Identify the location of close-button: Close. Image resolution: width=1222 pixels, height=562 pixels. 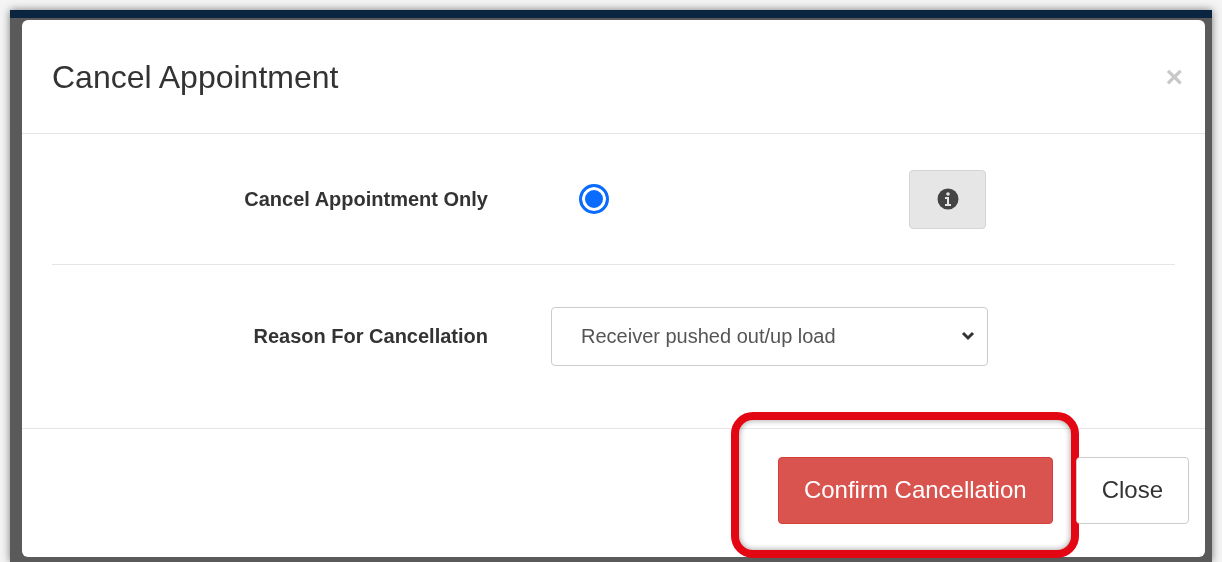
(1132, 490).